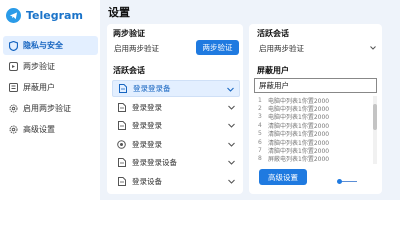 This screenshot has height=240, width=400. I want to click on sidebar-item-advanced: 高级设置, so click(50, 129).